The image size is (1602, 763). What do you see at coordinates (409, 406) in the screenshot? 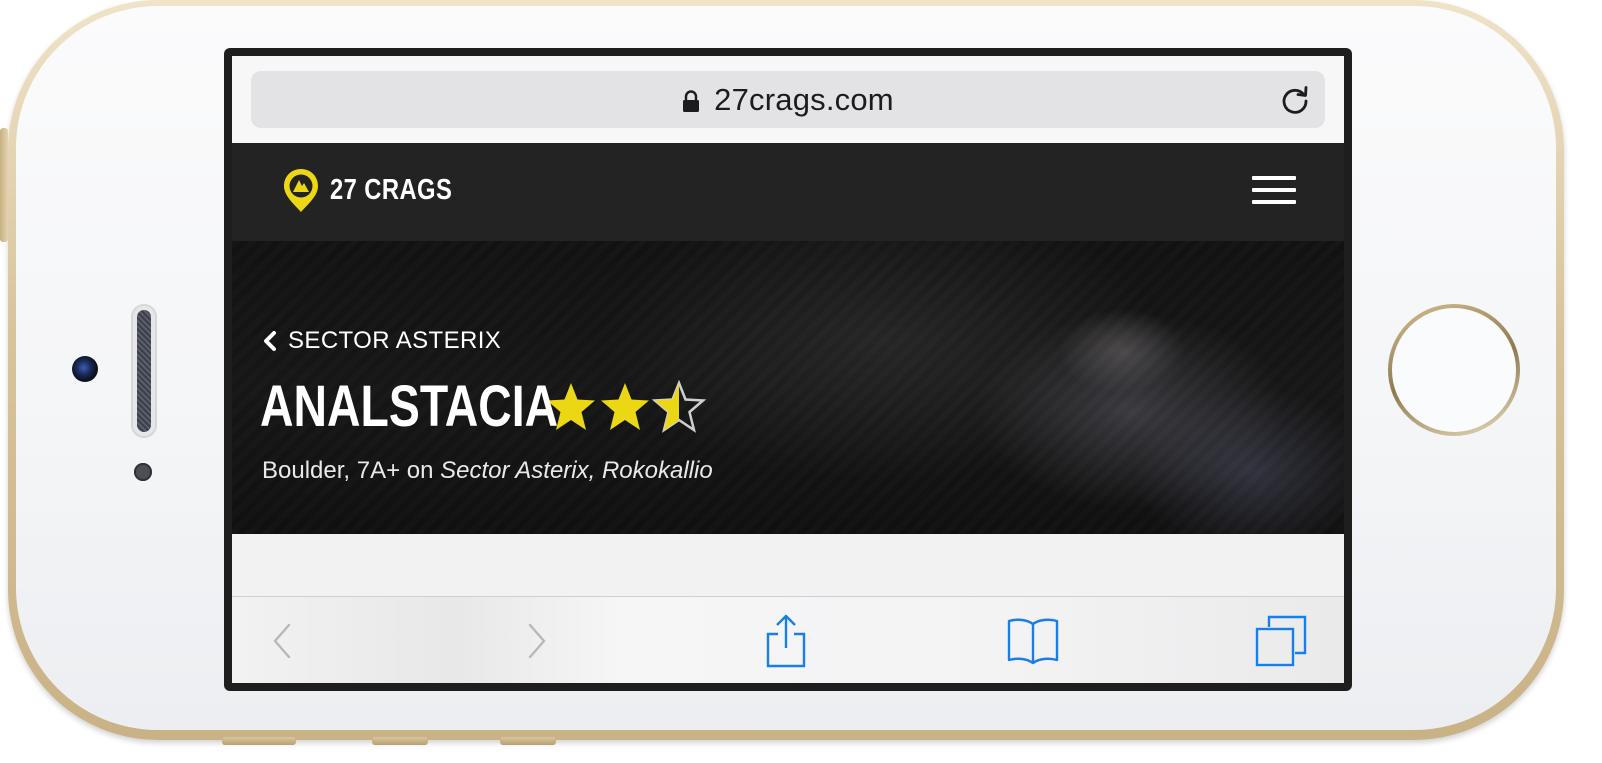
I see `route-title: ANALSTACIA` at bounding box center [409, 406].